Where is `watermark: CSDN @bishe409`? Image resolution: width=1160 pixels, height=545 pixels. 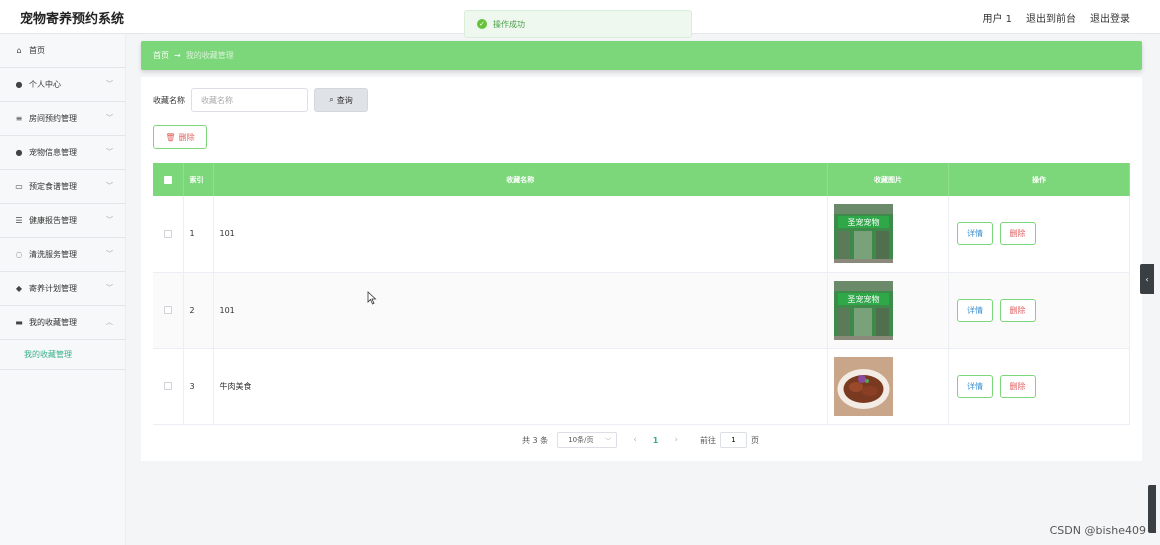 watermark: CSDN @bishe409 is located at coordinates (1097, 530).